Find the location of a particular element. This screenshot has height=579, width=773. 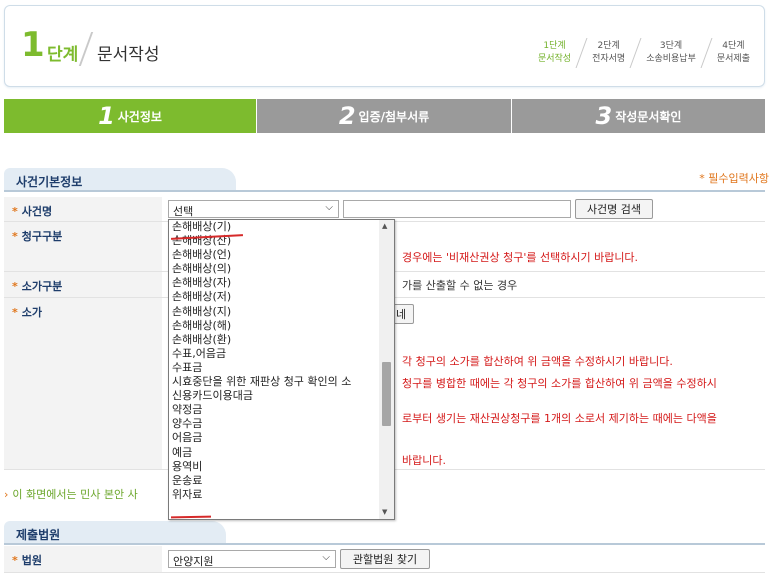

dropdown-scrollbar: ▲ ▼ is located at coordinates (386, 369).